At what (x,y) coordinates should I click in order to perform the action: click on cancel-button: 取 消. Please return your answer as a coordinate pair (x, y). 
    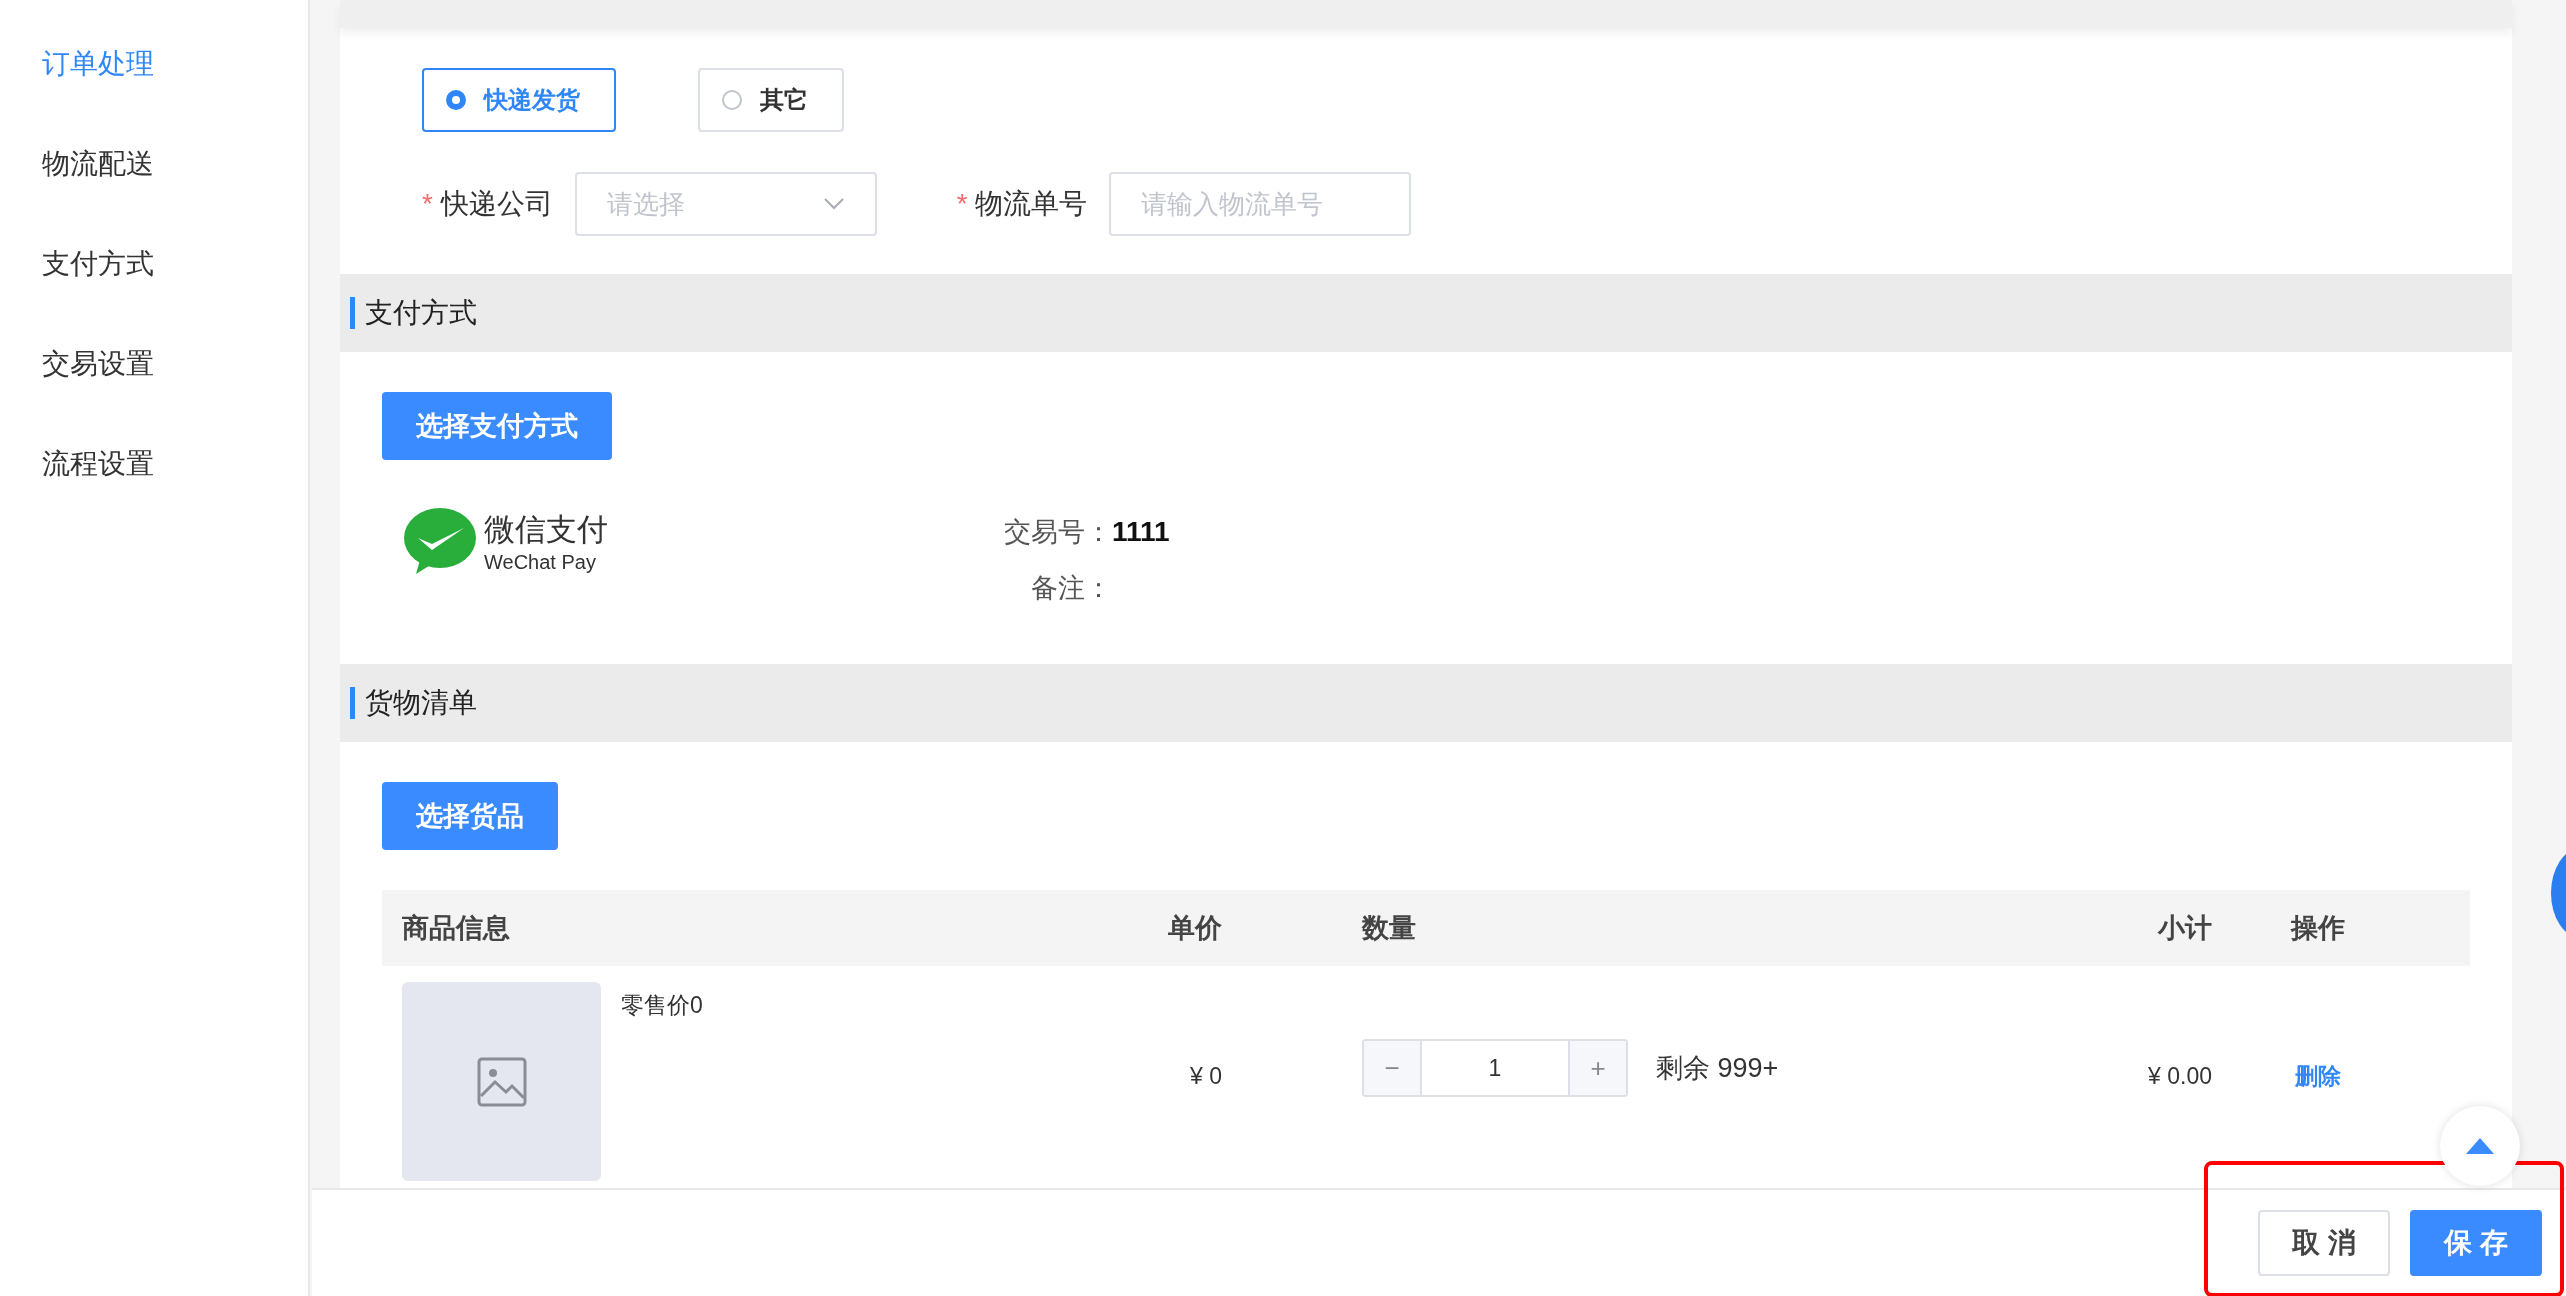
    Looking at the image, I should click on (2324, 1243).